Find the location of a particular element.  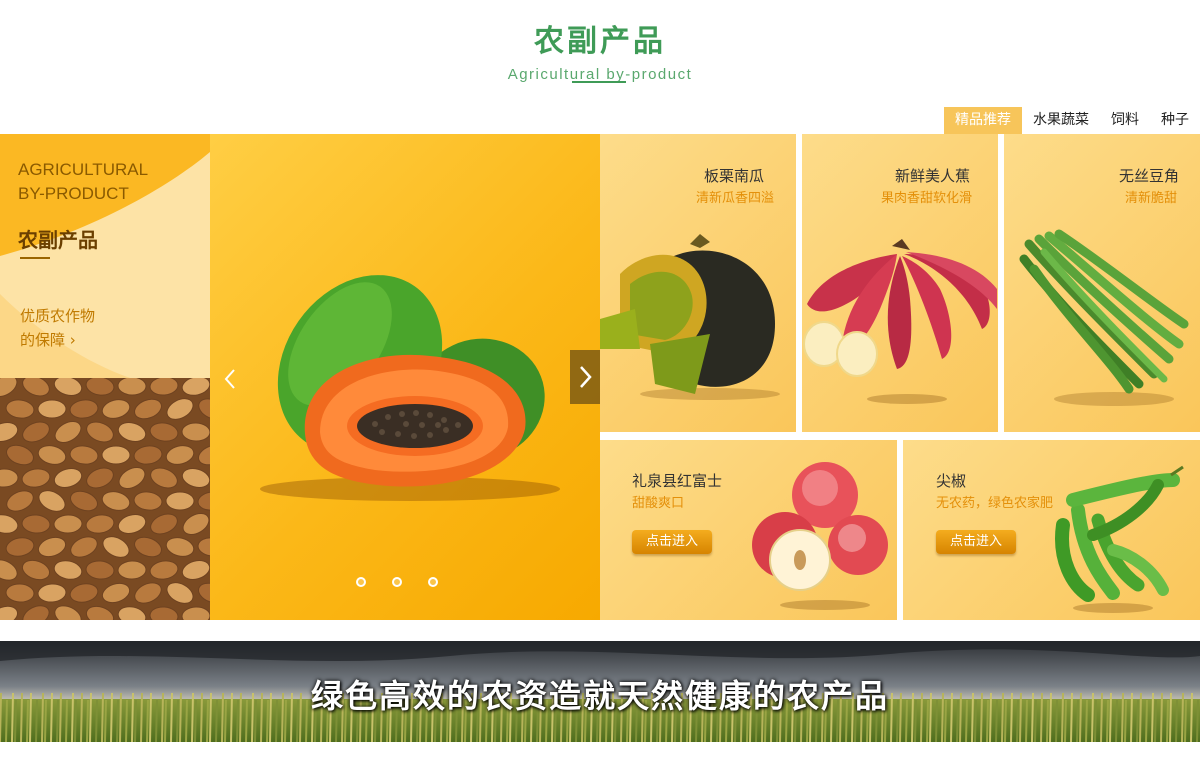

section-title: 农副产品 is located at coordinates (600, 41).